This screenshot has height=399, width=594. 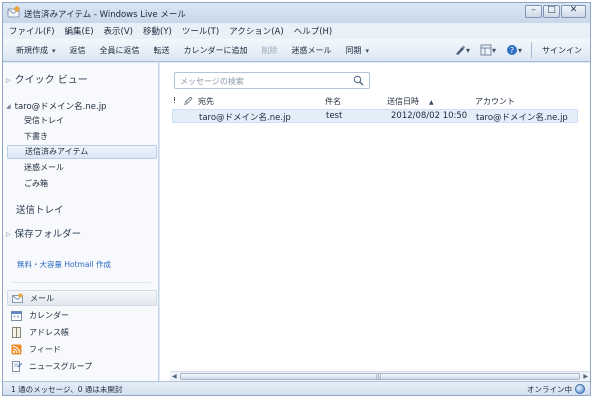 What do you see at coordinates (82, 137) in the screenshot?
I see `folder-drafts: 下書き` at bounding box center [82, 137].